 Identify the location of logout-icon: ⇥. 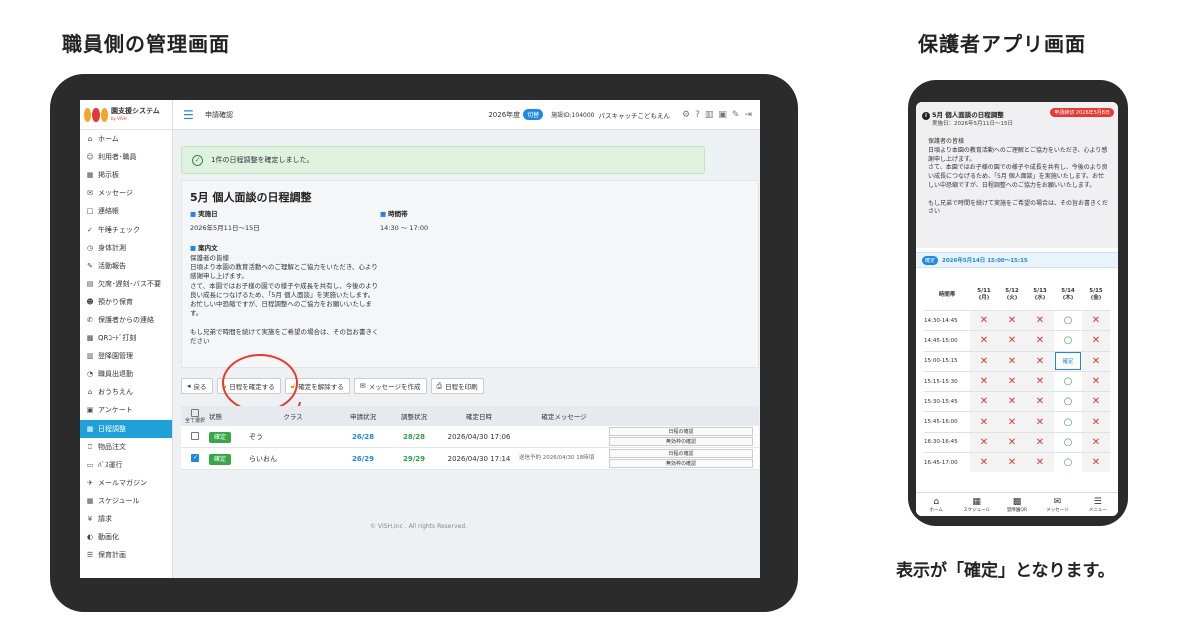
(748, 115).